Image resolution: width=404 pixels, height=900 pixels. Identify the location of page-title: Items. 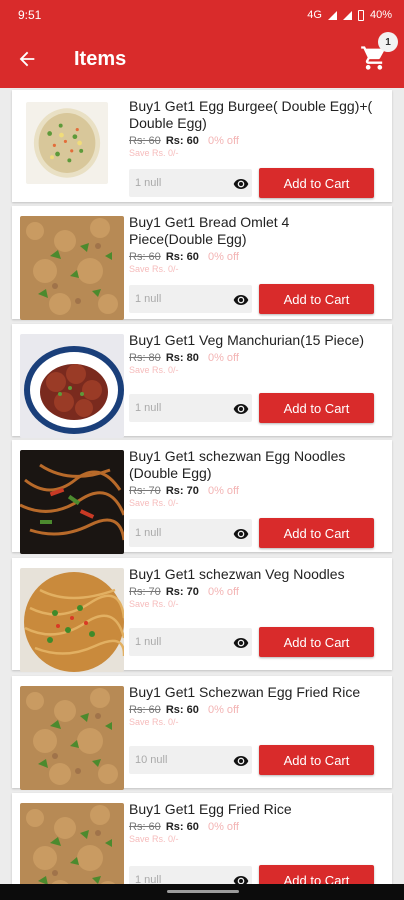
(100, 58).